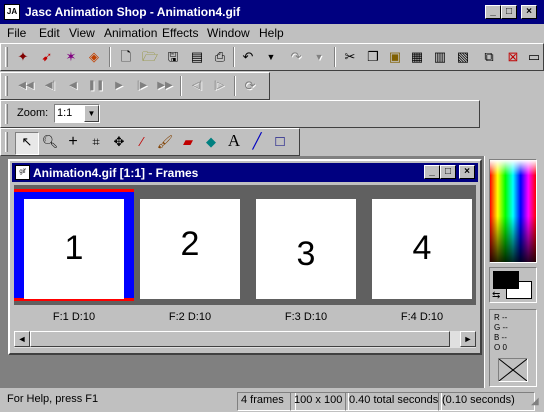 The image size is (544, 412). I want to click on zoom-value: 1:1, so click(65, 113).